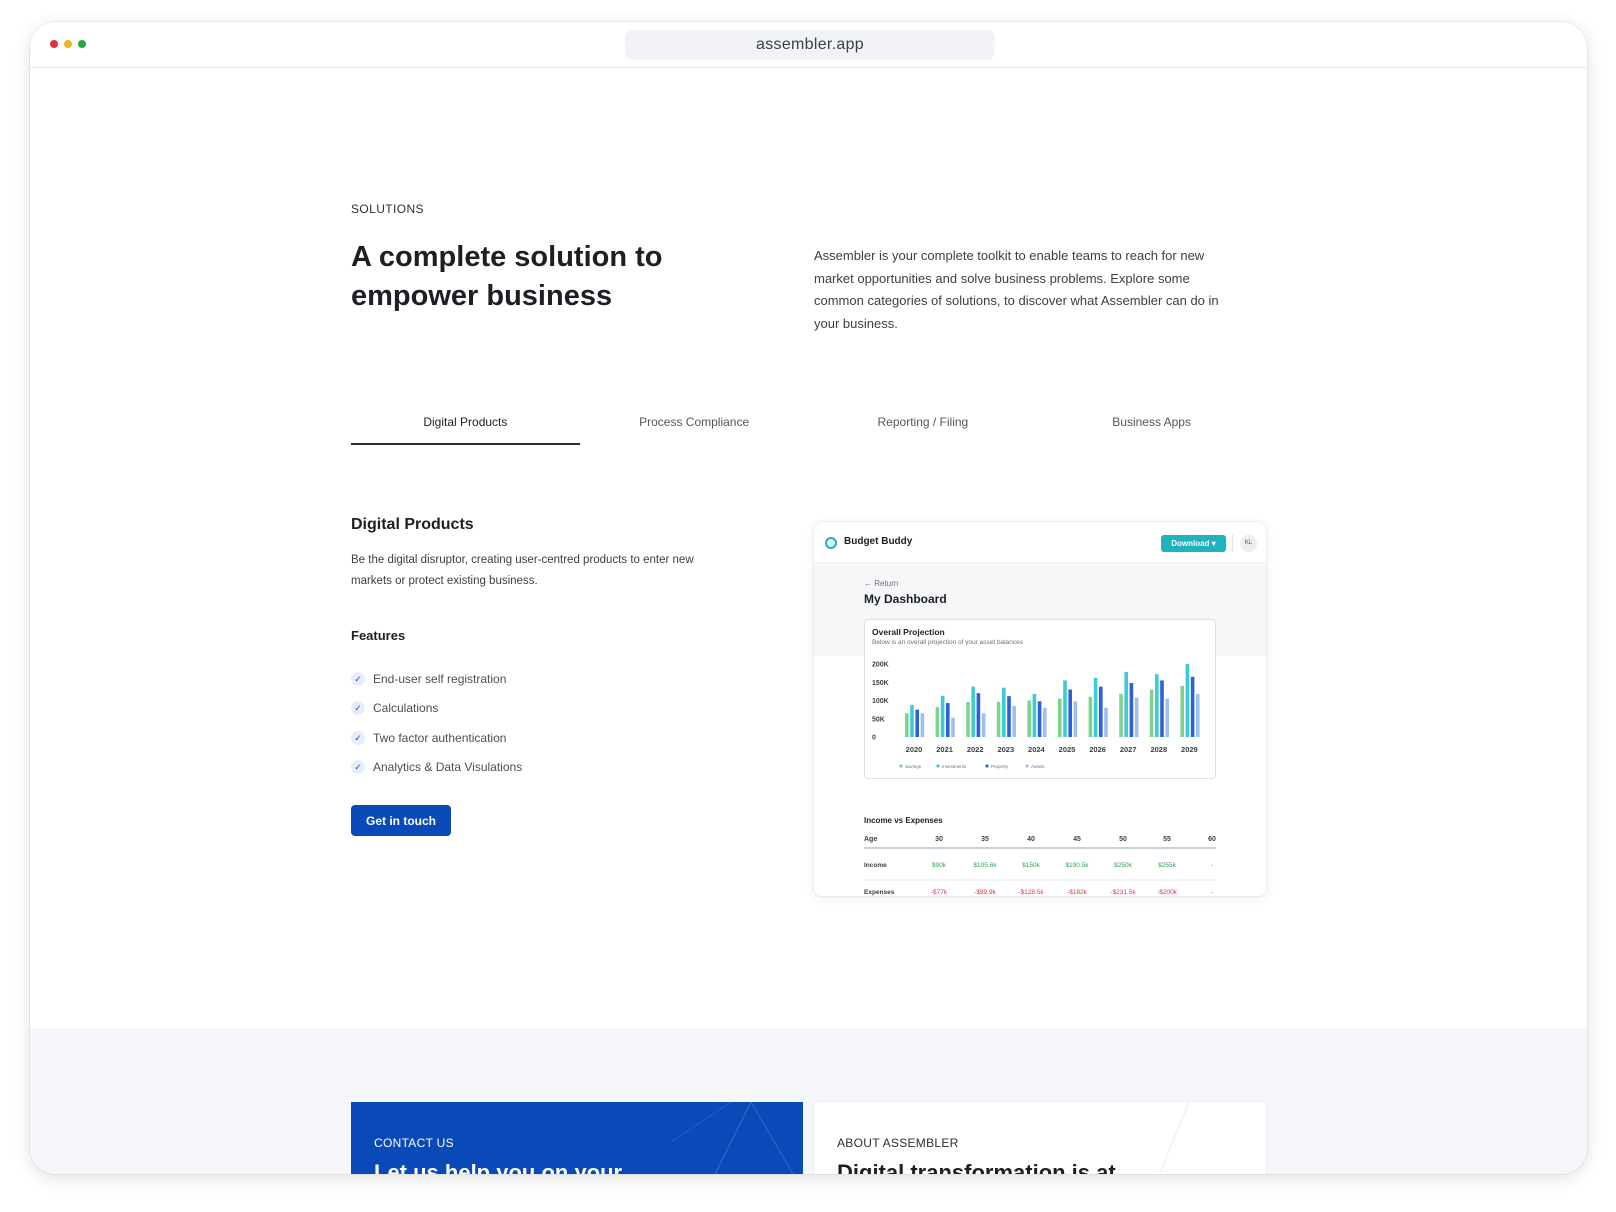 The image size is (1616, 1212). What do you see at coordinates (1031, 839) in the screenshot?
I see `table-header-cell: 40` at bounding box center [1031, 839].